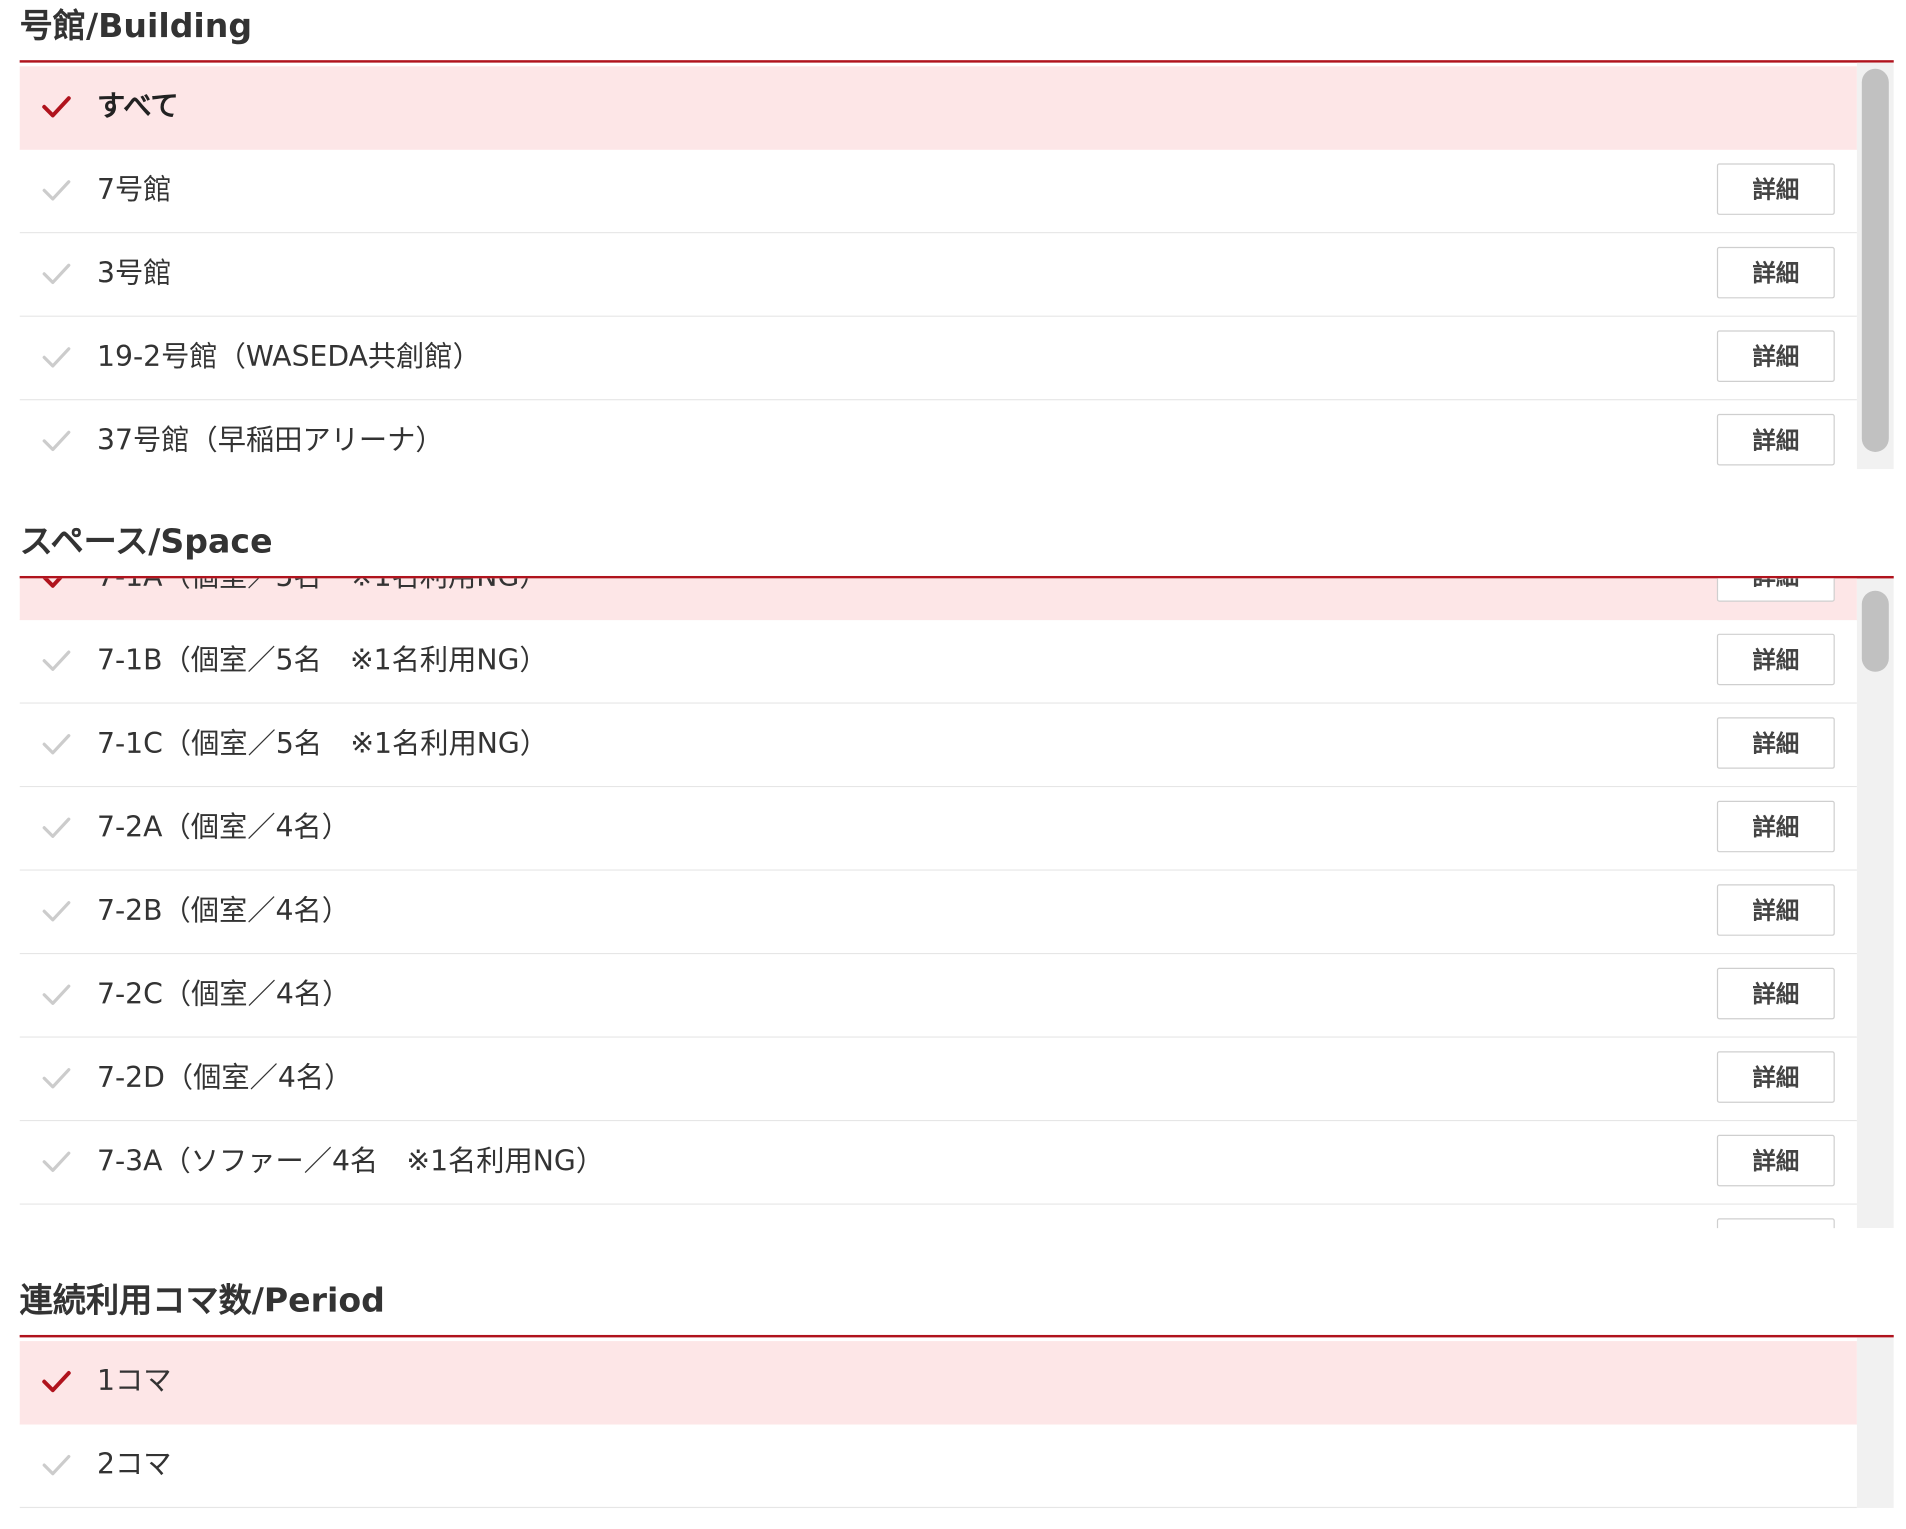  I want to click on building-option-label: 37号館（早稲田アリーナ）, so click(270, 440).